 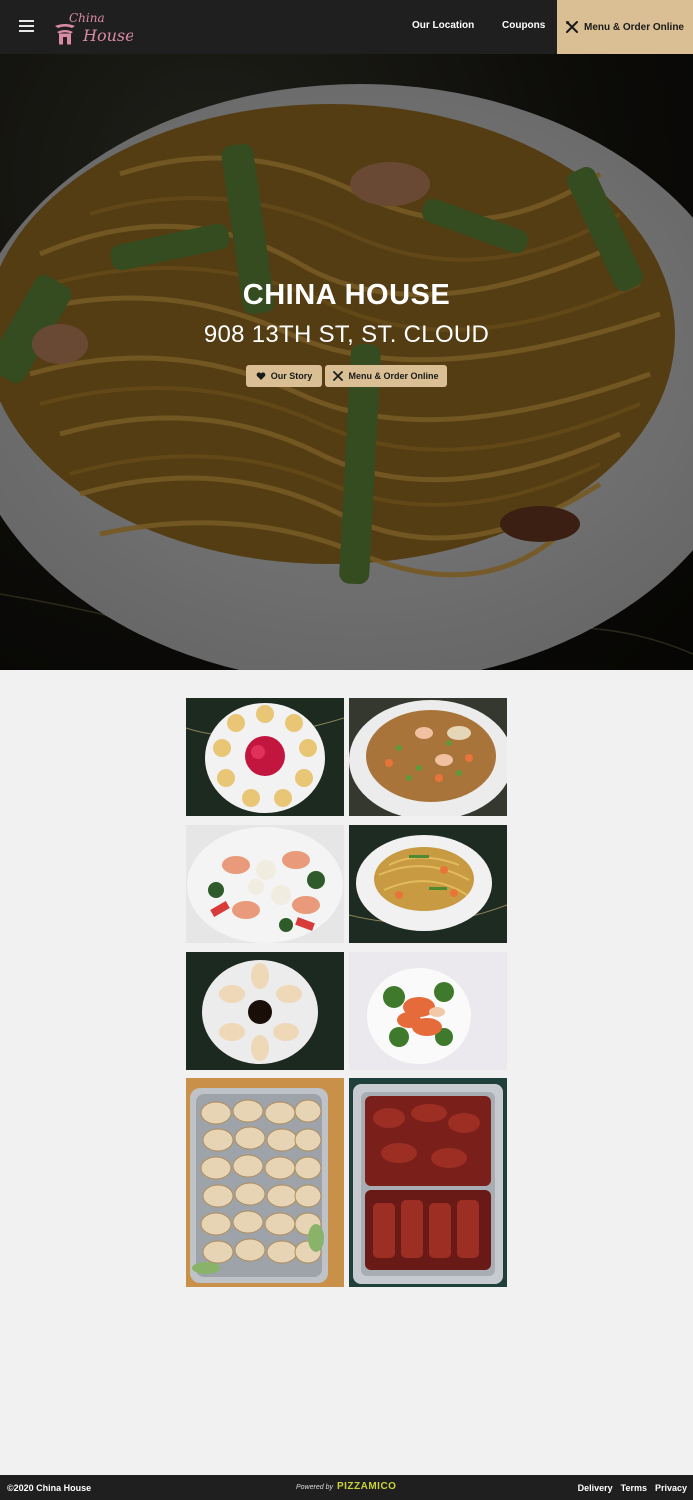 What do you see at coordinates (346, 334) in the screenshot?
I see `hero-address: 908 13TH ST, ST. CLOUD` at bounding box center [346, 334].